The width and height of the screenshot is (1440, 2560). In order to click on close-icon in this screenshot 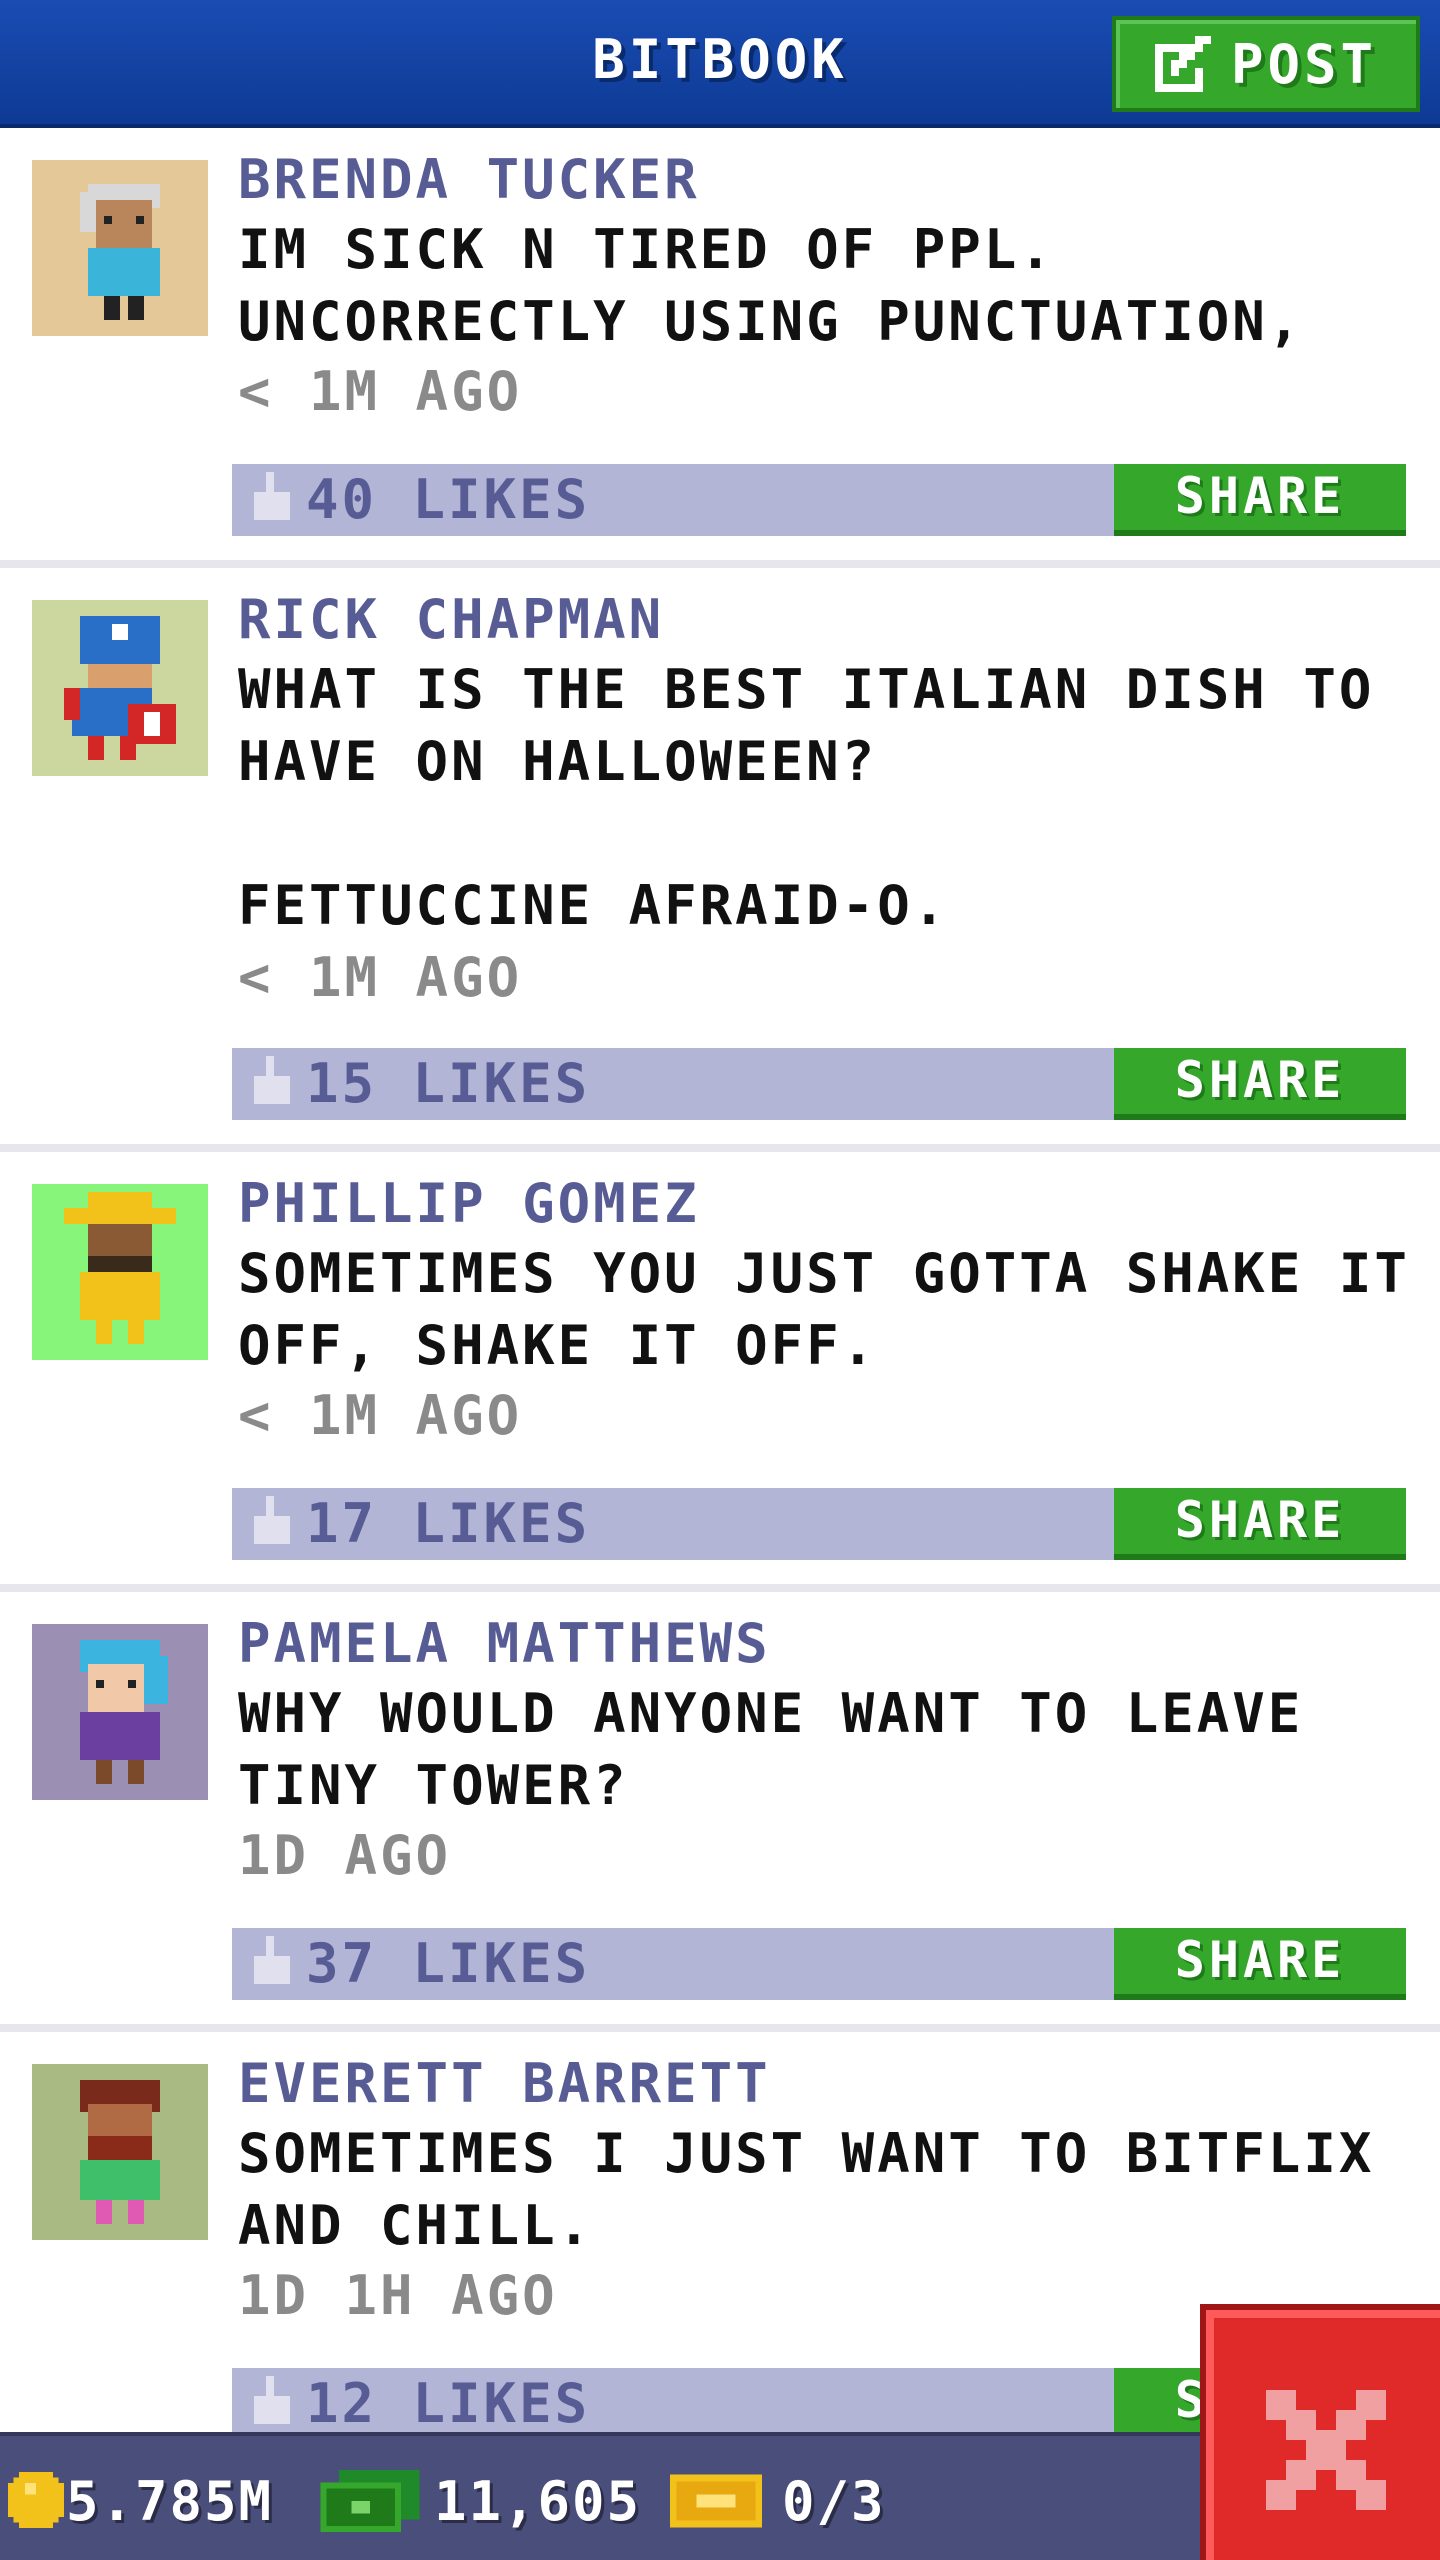, I will do `click(1326, 2450)`.